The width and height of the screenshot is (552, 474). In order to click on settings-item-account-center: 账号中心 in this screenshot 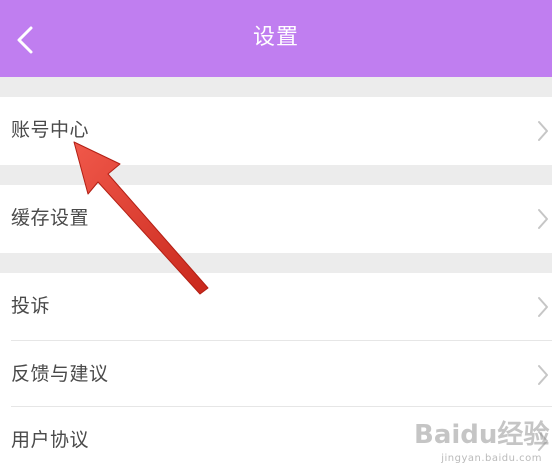, I will do `click(276, 131)`.